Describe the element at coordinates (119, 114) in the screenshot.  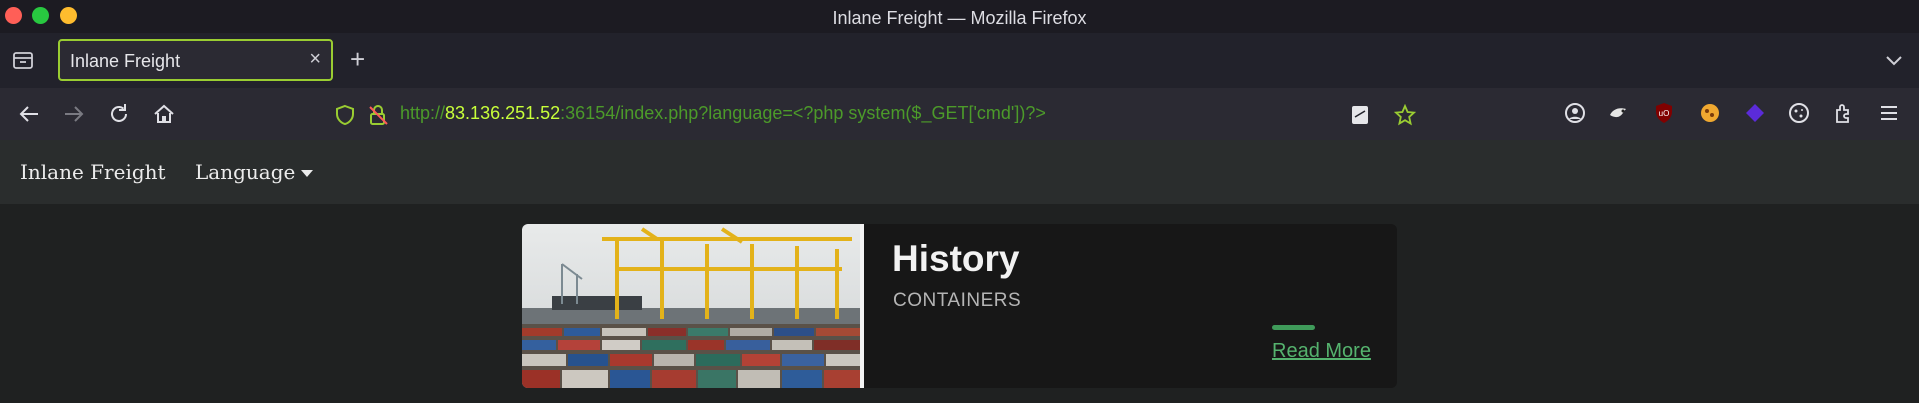
I see `reload-icon` at that location.